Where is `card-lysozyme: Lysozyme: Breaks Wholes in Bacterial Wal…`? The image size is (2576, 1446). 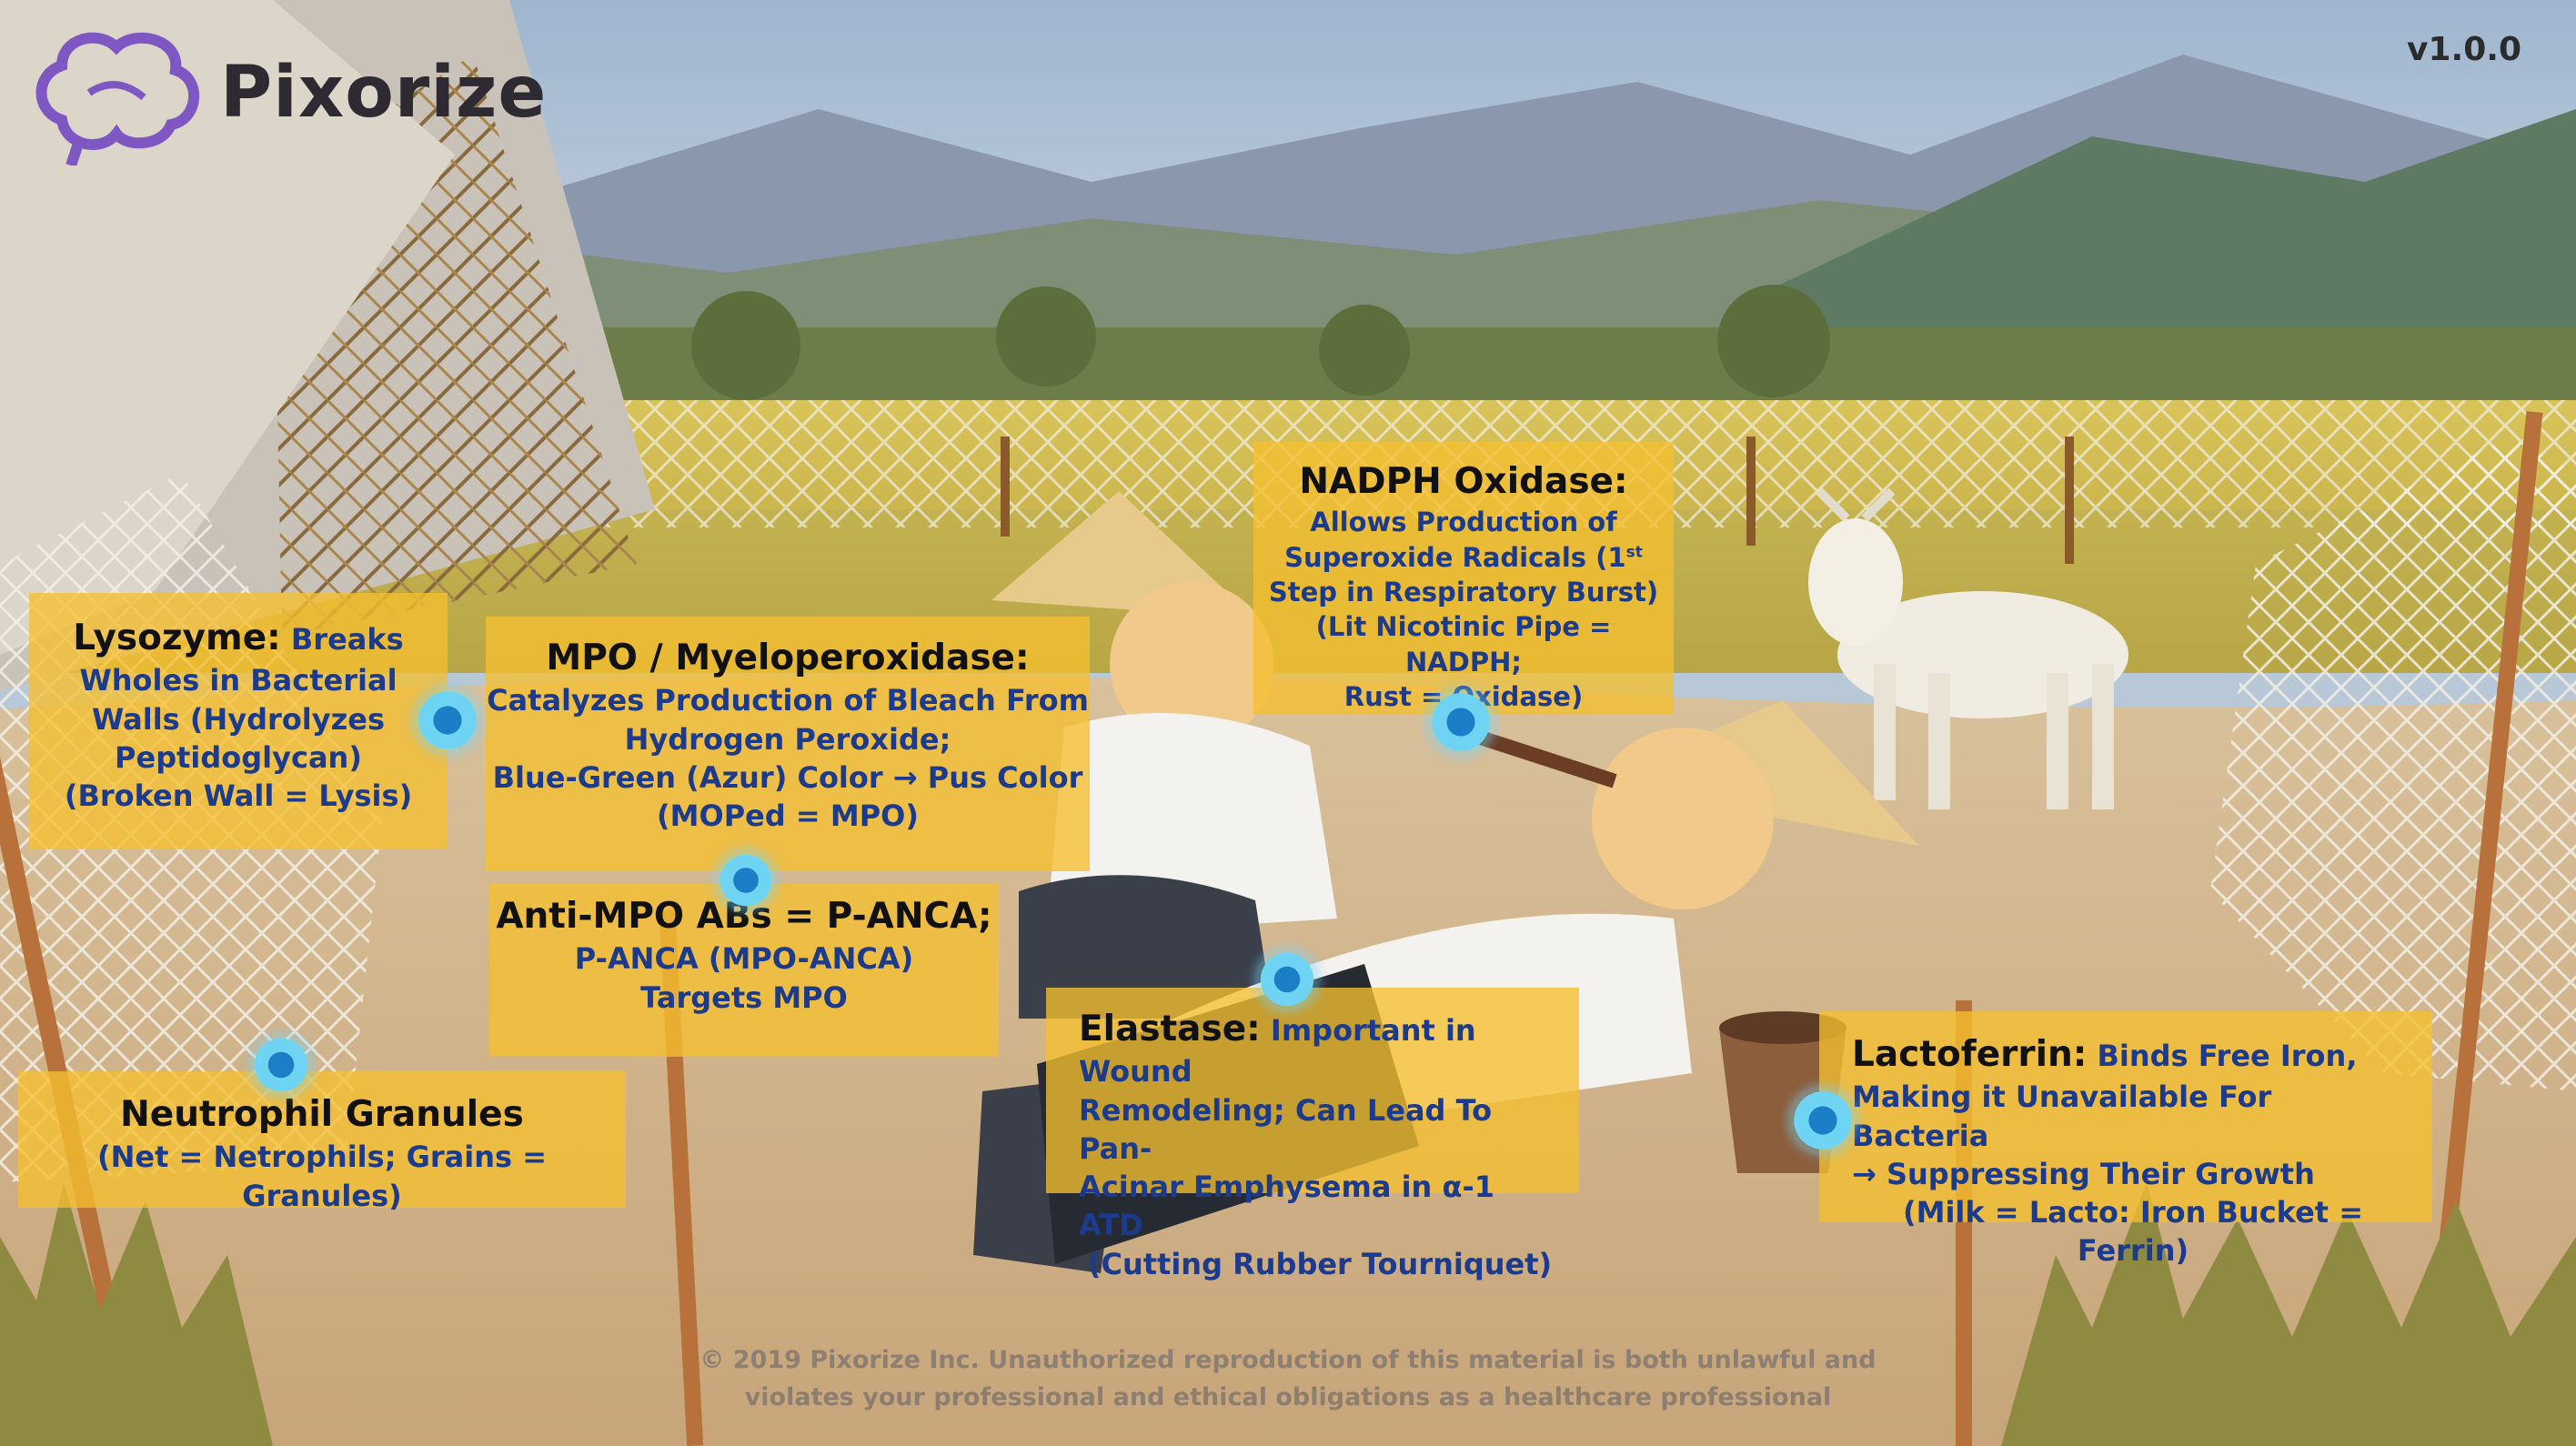
card-lysozyme: Lysozyme: Breaks Wholes in Bacterial Wal… is located at coordinates (238, 721).